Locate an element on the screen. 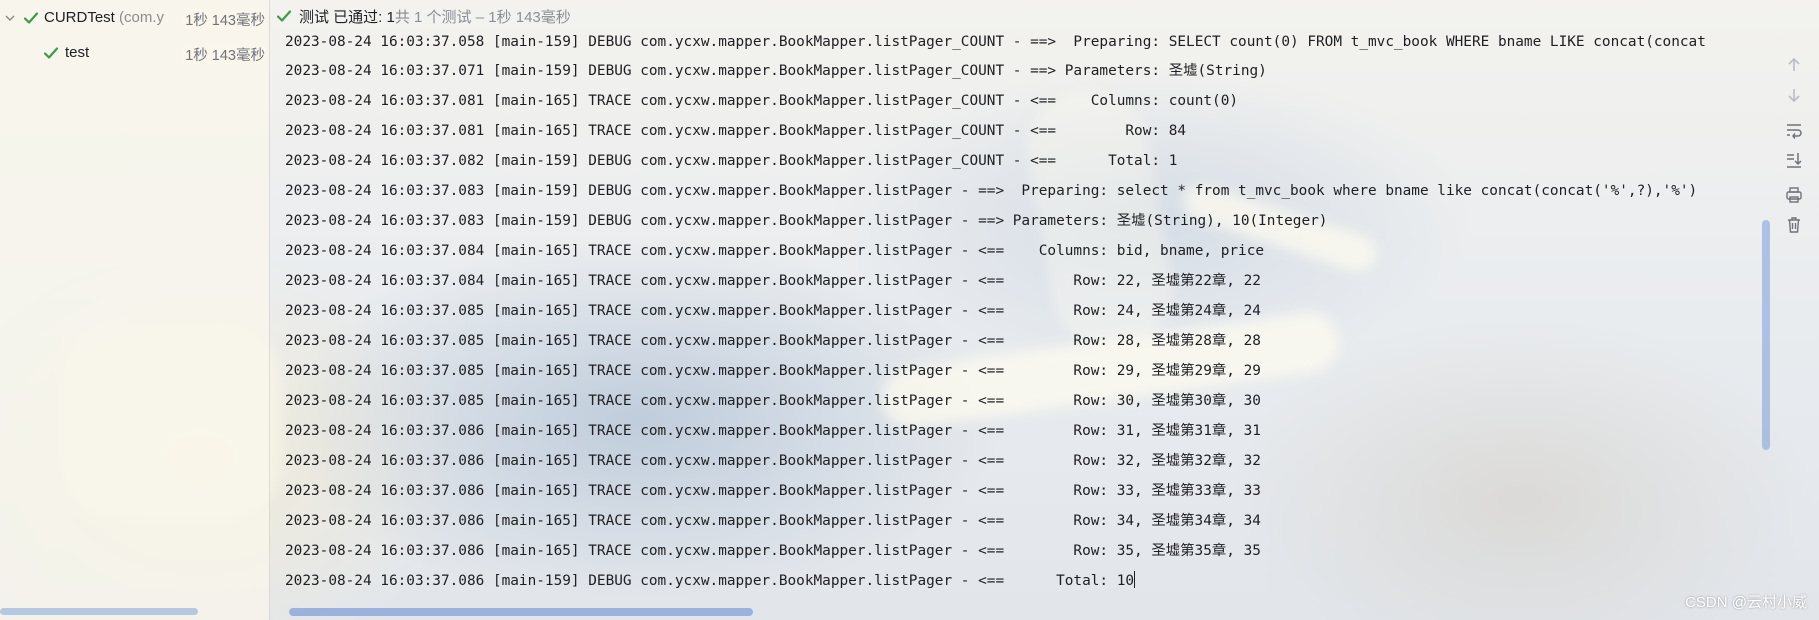  console-horizontal-scrollbar is located at coordinates (521, 612).